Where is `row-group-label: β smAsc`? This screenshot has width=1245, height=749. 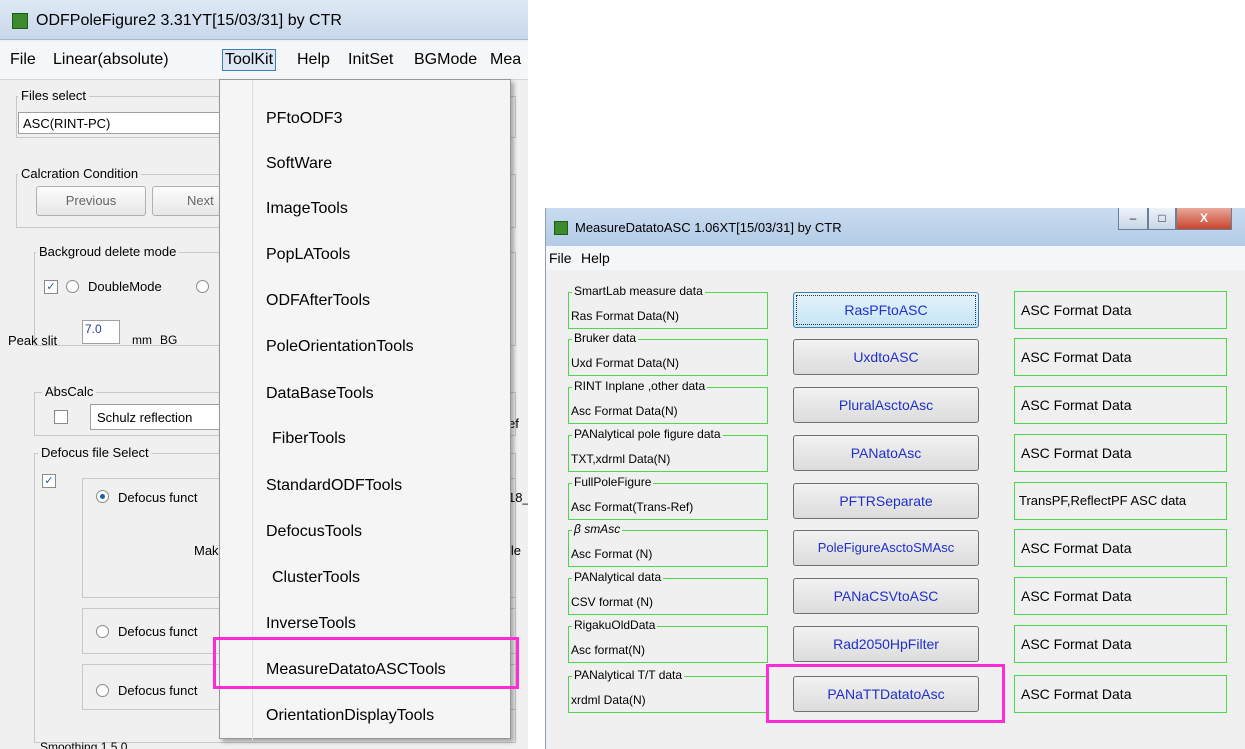 row-group-label: β smAsc is located at coordinates (597, 529).